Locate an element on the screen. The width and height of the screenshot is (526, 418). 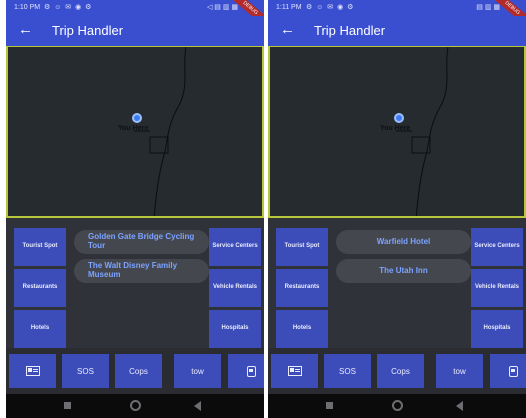
result-item: The Utah Inn is located at coordinates (403, 271).